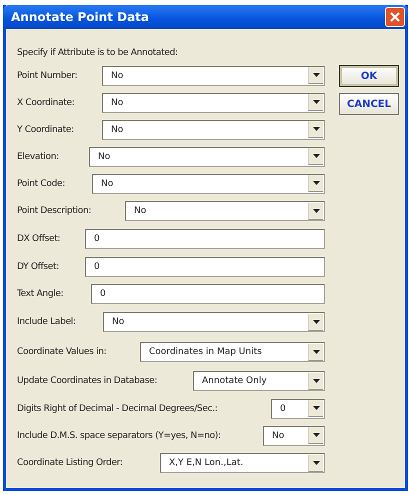 The image size is (409, 494). What do you see at coordinates (46, 103) in the screenshot?
I see `field-label: X Coordinate:` at bounding box center [46, 103].